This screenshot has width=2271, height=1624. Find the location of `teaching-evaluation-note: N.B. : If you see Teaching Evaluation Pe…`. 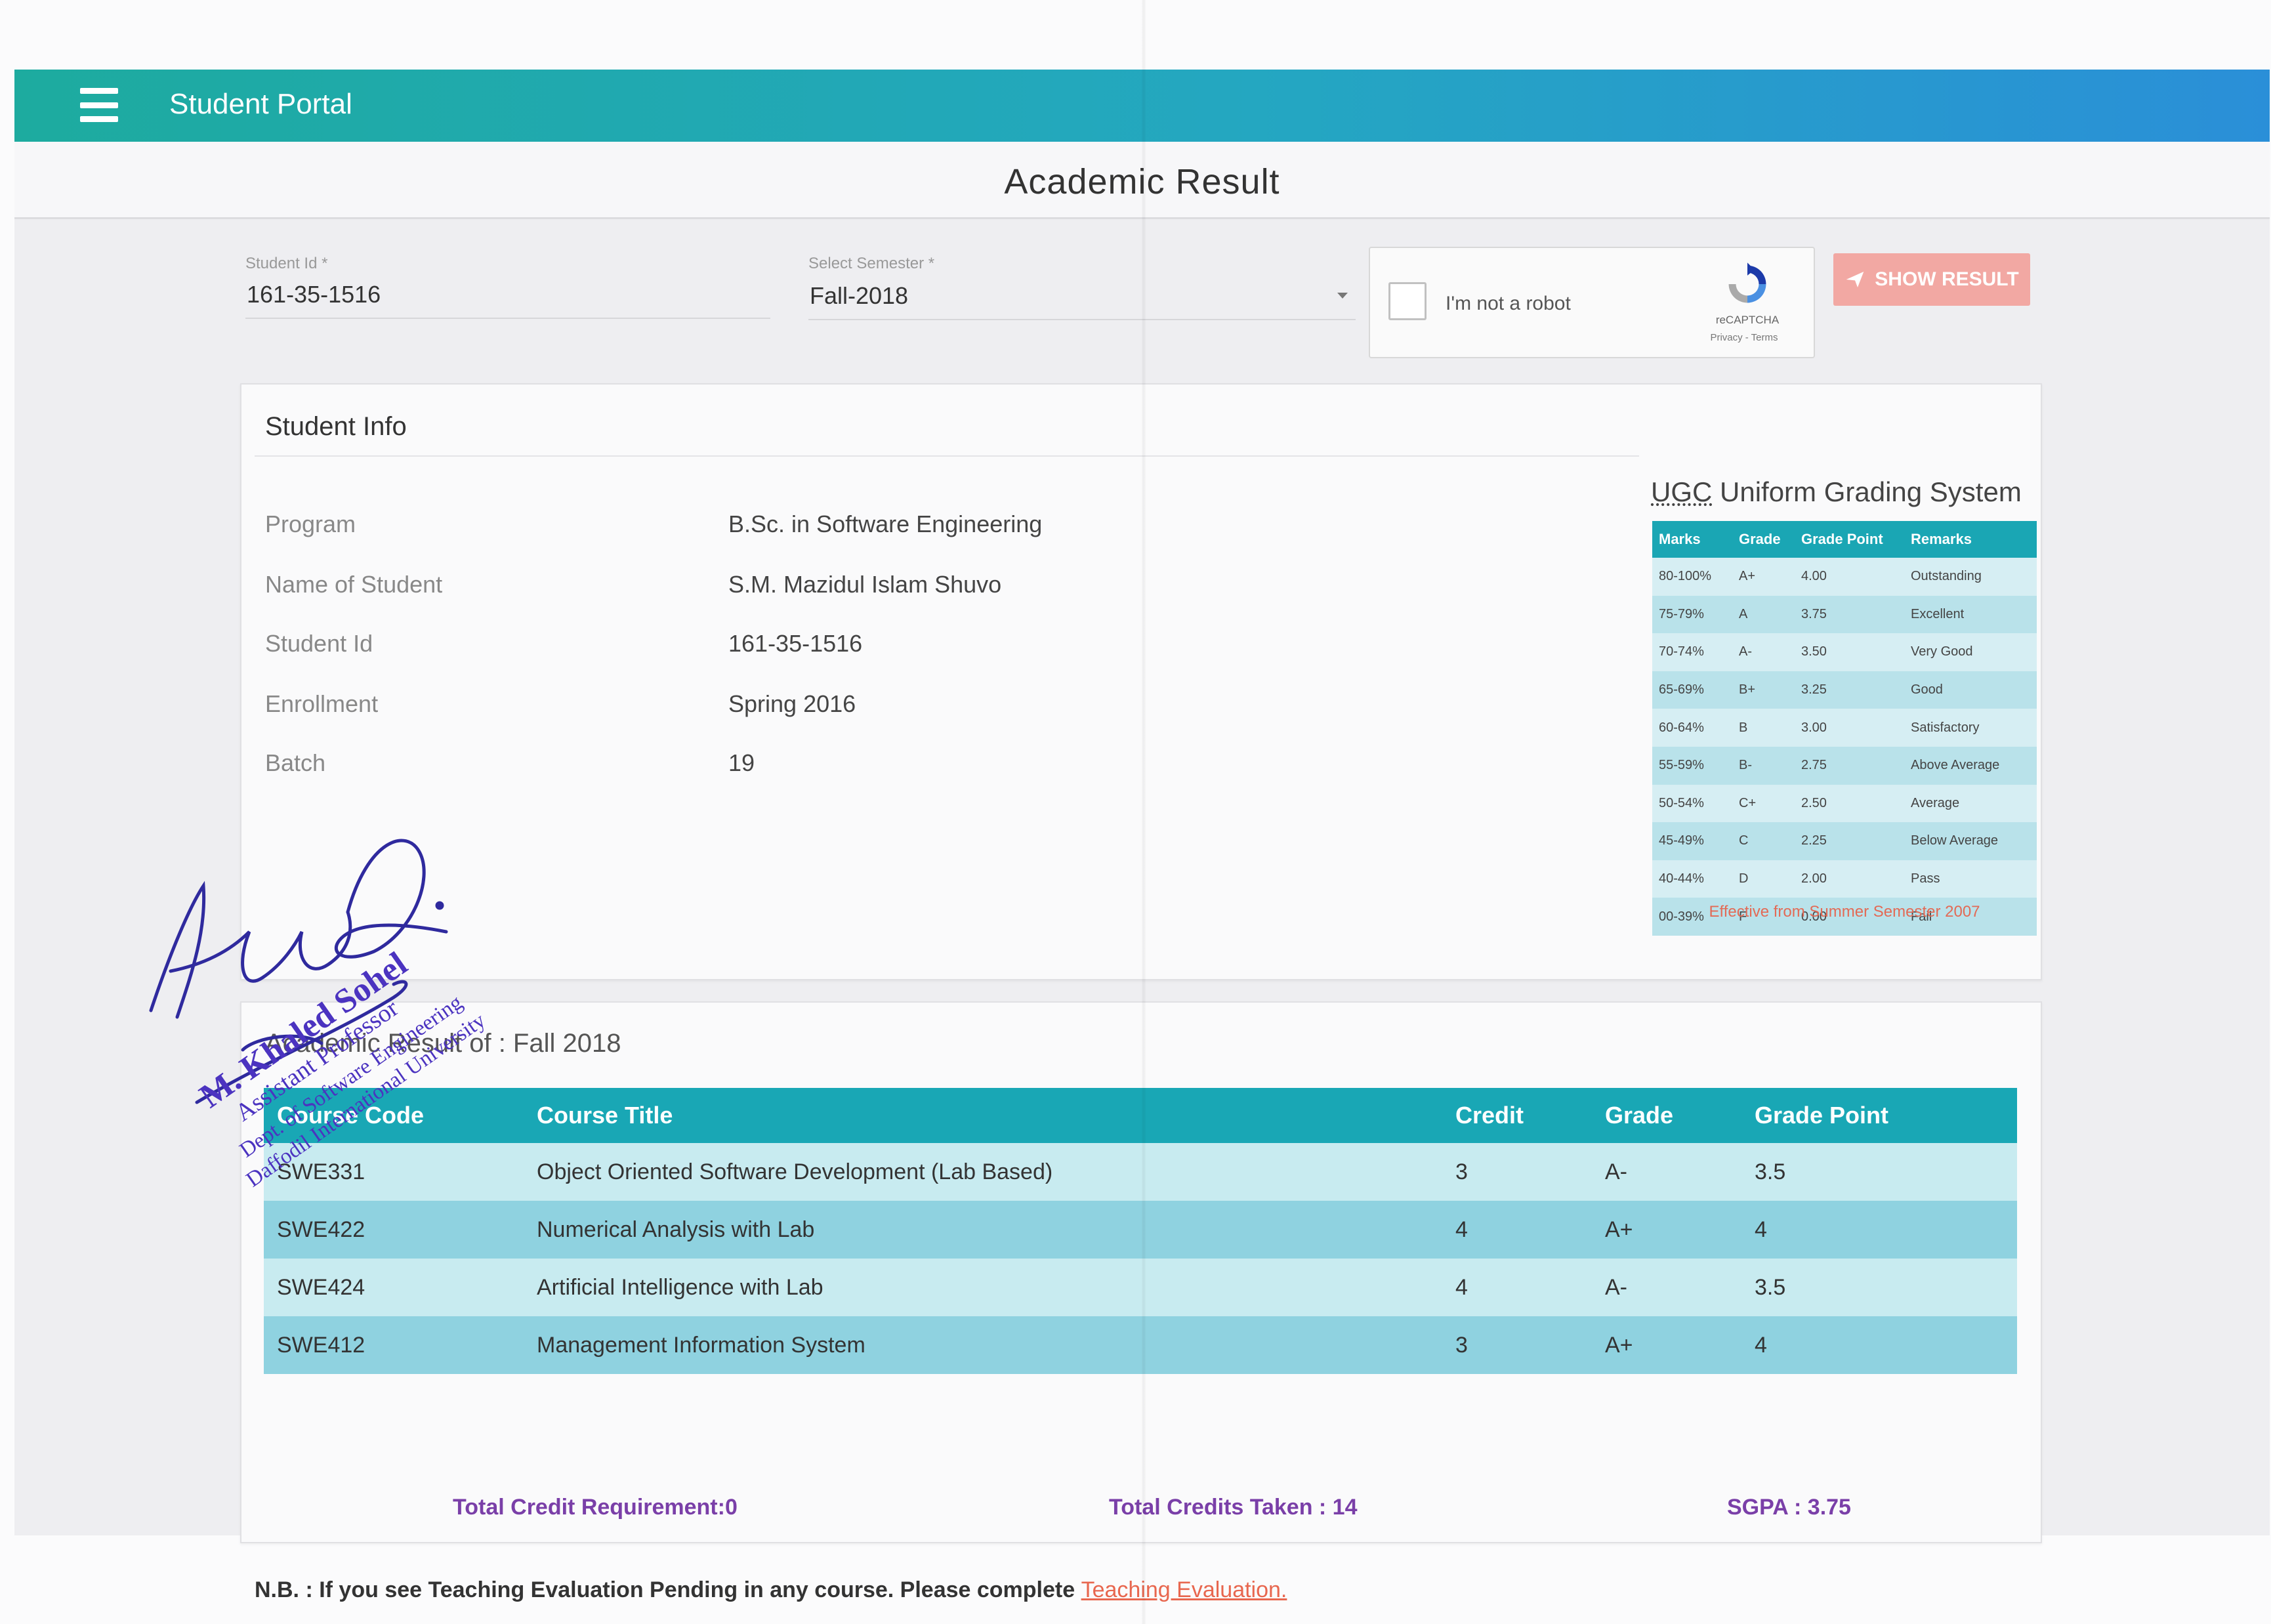

teaching-evaluation-note: N.B. : If you see Teaching Evaluation Pe… is located at coordinates (771, 1590).